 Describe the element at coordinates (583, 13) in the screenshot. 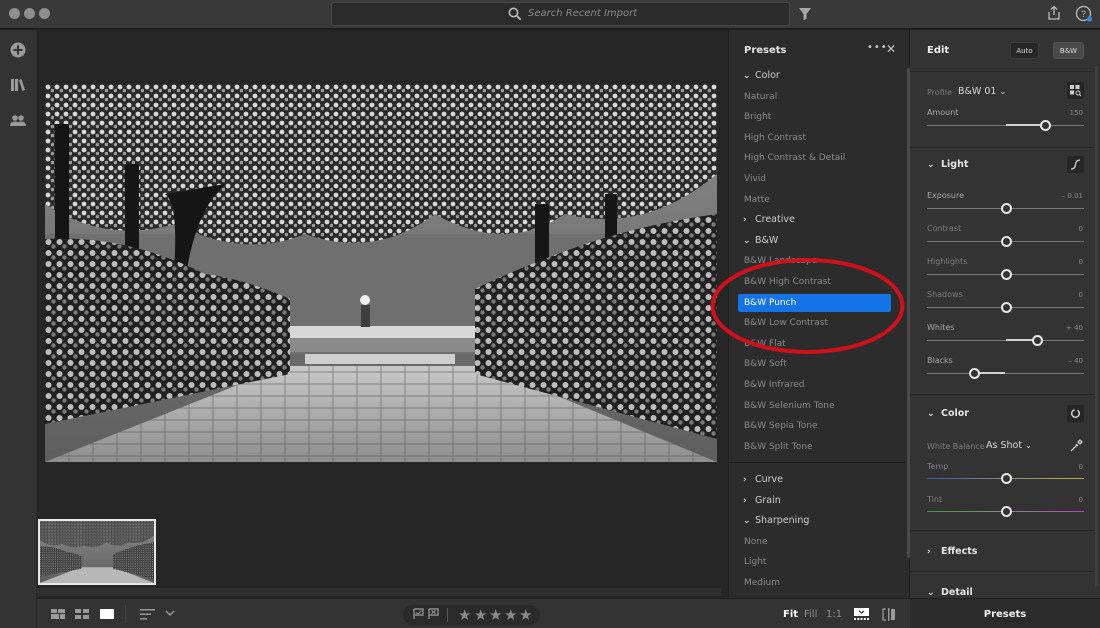

I see `search-placeholder: Search Recent Import` at that location.